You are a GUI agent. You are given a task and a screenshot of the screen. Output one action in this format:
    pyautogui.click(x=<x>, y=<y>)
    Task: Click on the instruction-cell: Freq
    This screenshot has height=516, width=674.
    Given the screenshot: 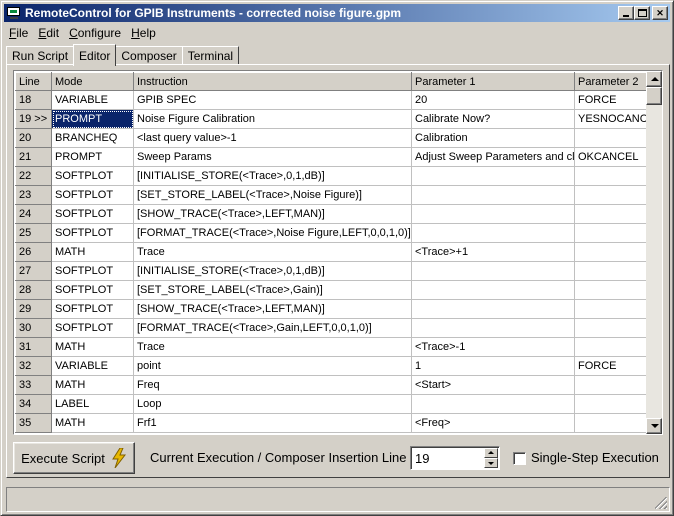 What is the action you would take?
    pyautogui.click(x=272, y=385)
    